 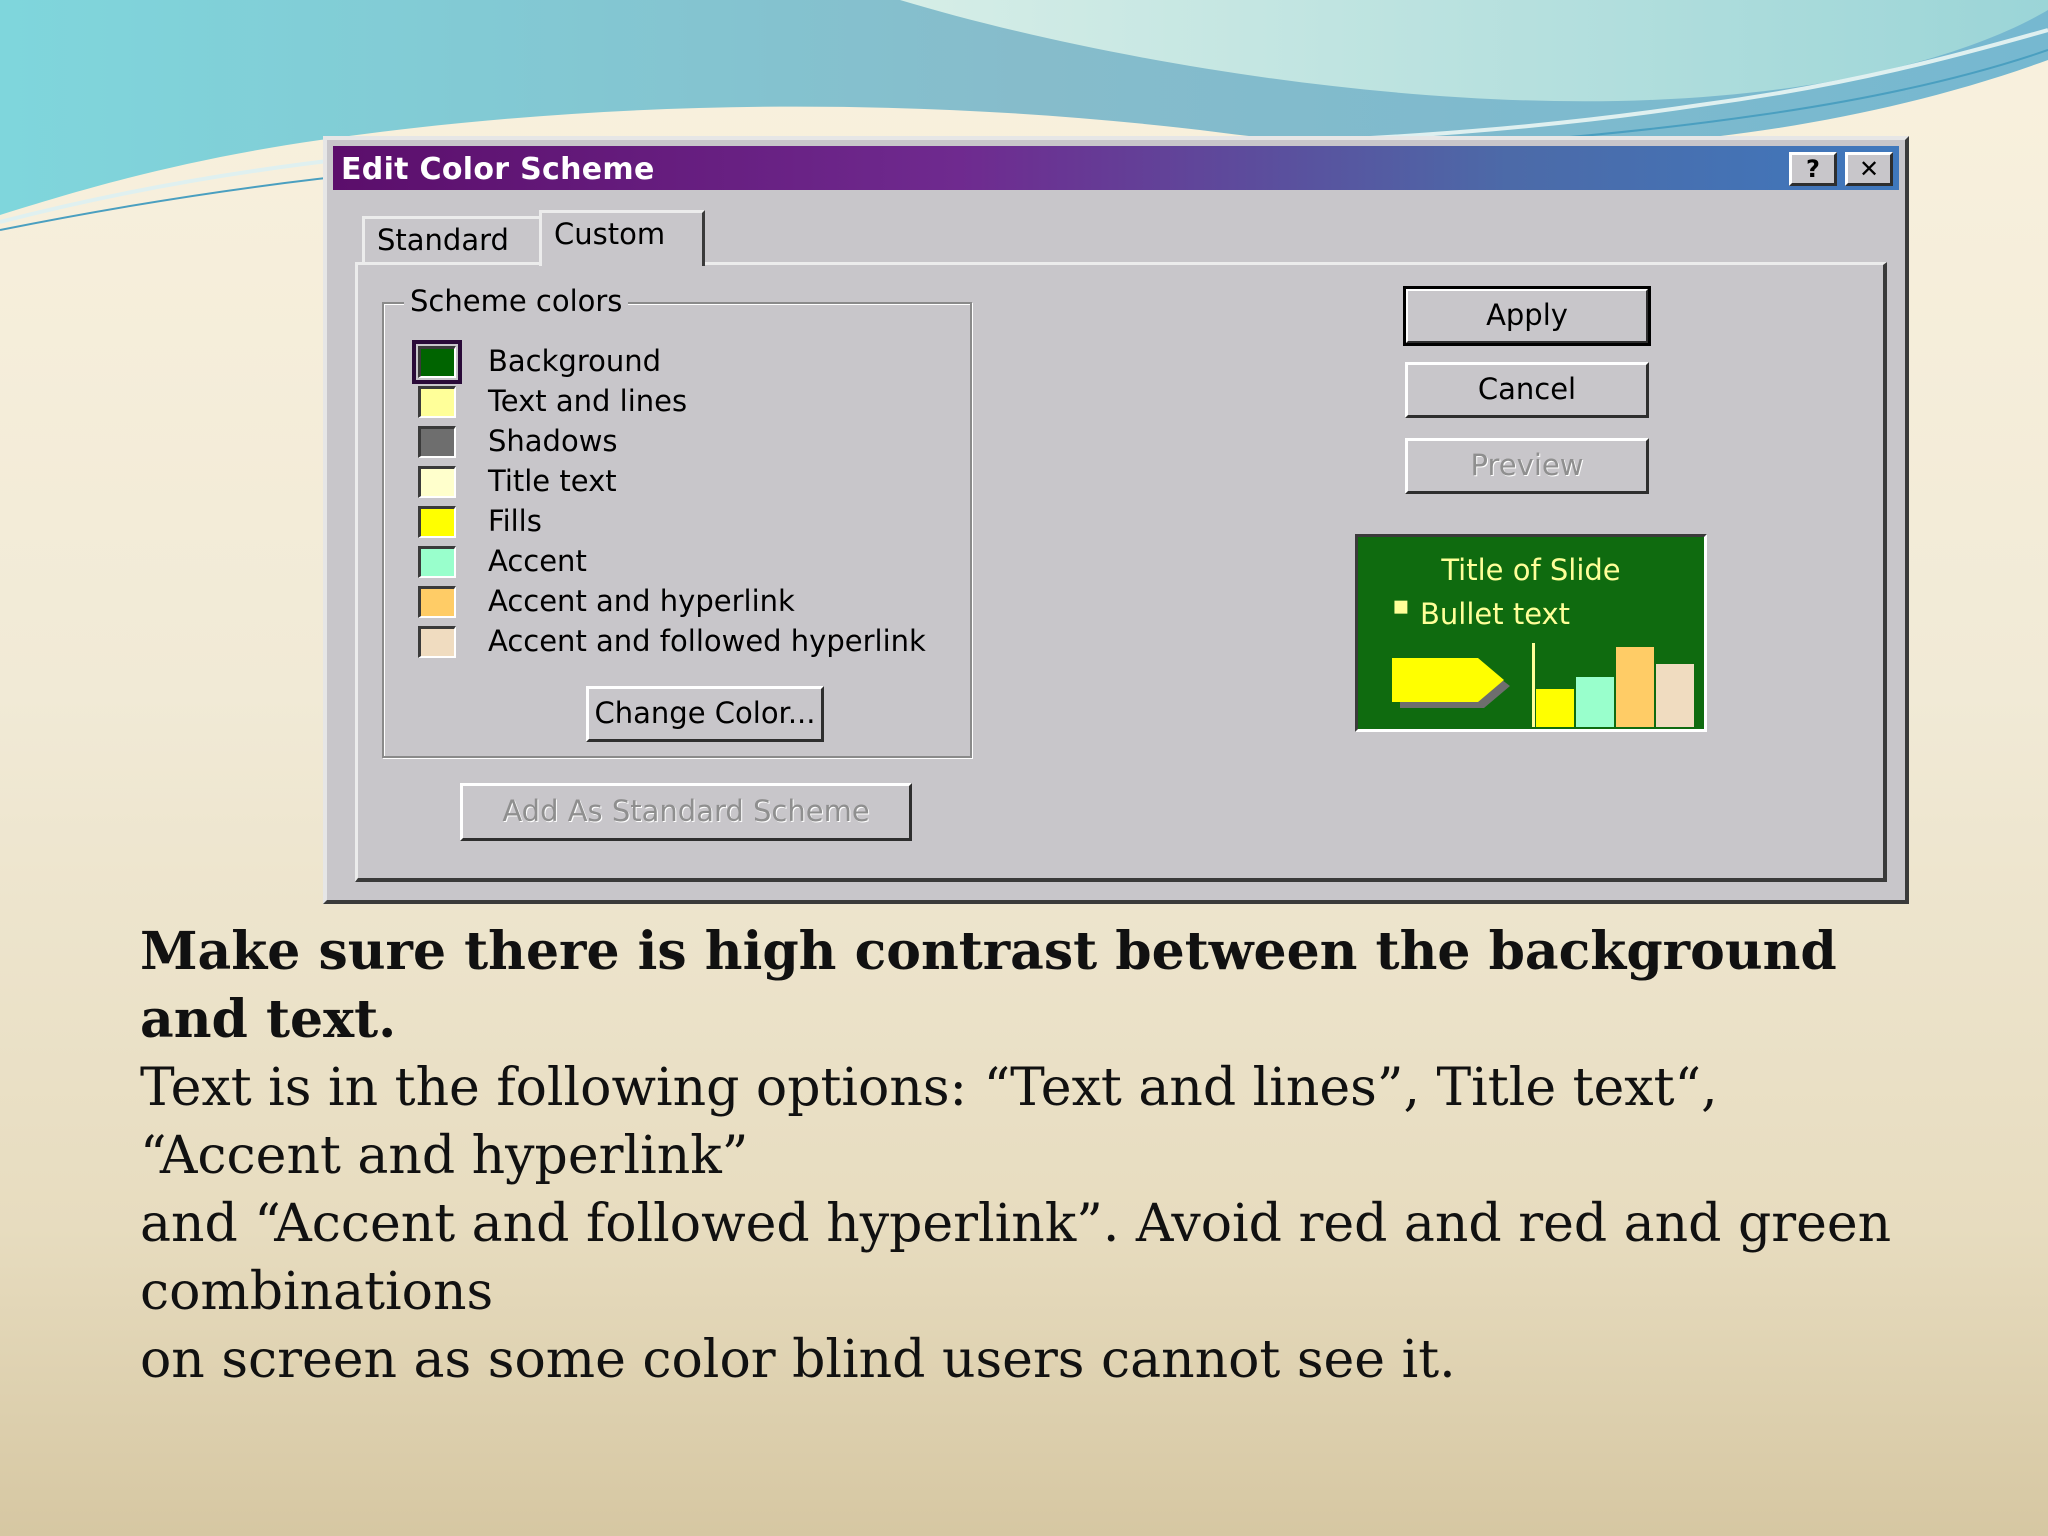 What do you see at coordinates (1531, 633) in the screenshot?
I see `color-scheme-preview: Title of Slide ▪ Bullet text` at bounding box center [1531, 633].